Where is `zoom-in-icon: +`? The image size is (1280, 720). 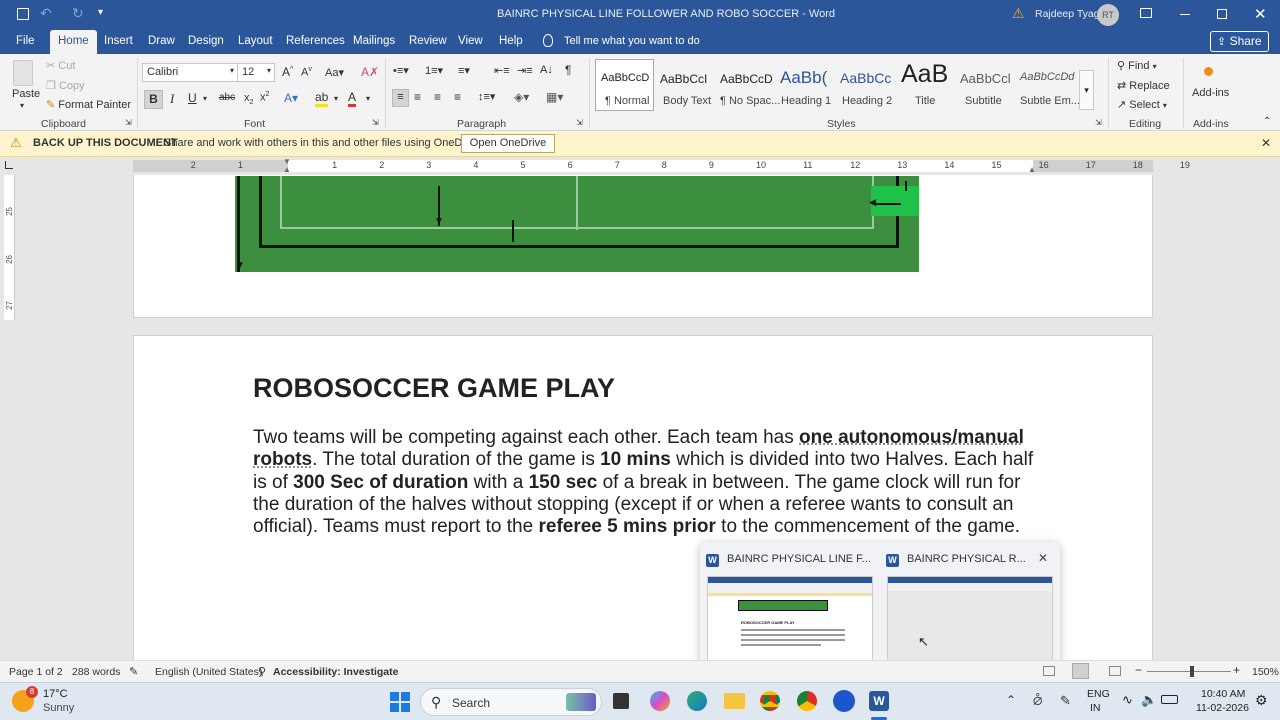 zoom-in-icon: + is located at coordinates (1236, 670).